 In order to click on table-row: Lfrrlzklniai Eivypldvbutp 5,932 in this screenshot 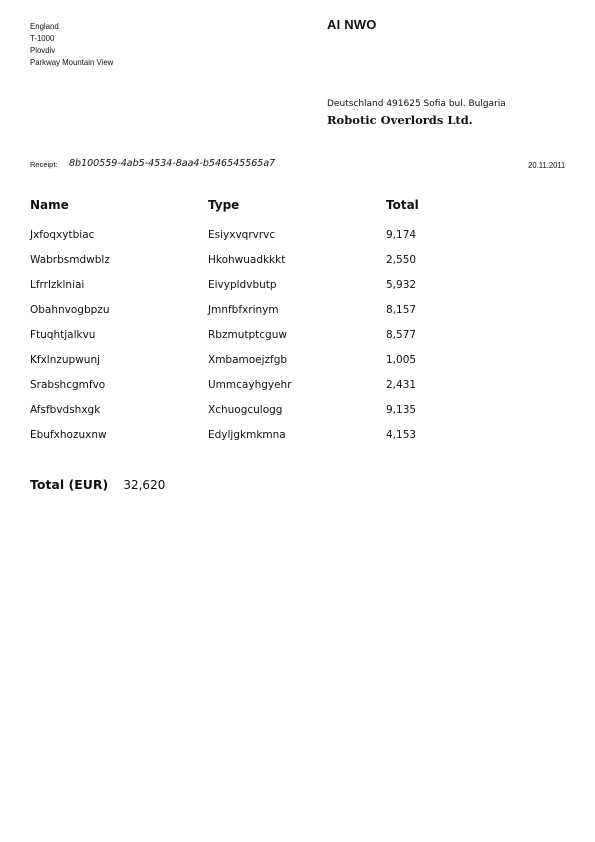, I will do `click(238, 284)`.